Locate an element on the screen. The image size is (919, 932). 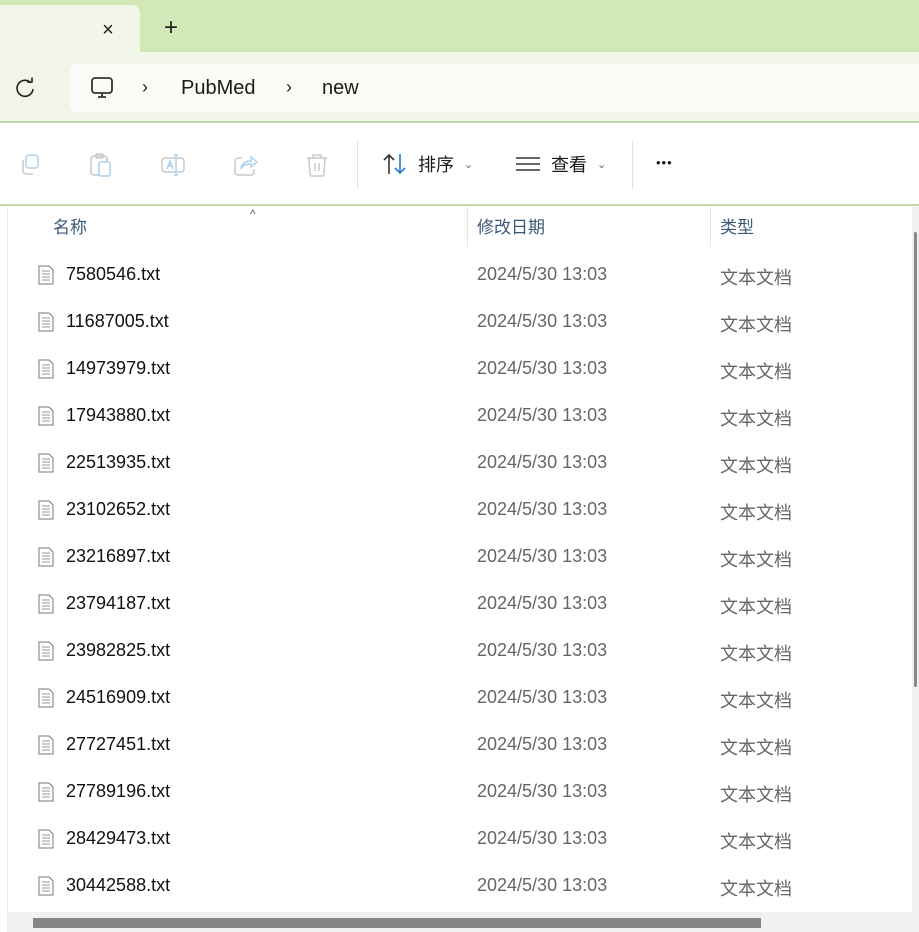
breadcrumb-new: new is located at coordinates (340, 88).